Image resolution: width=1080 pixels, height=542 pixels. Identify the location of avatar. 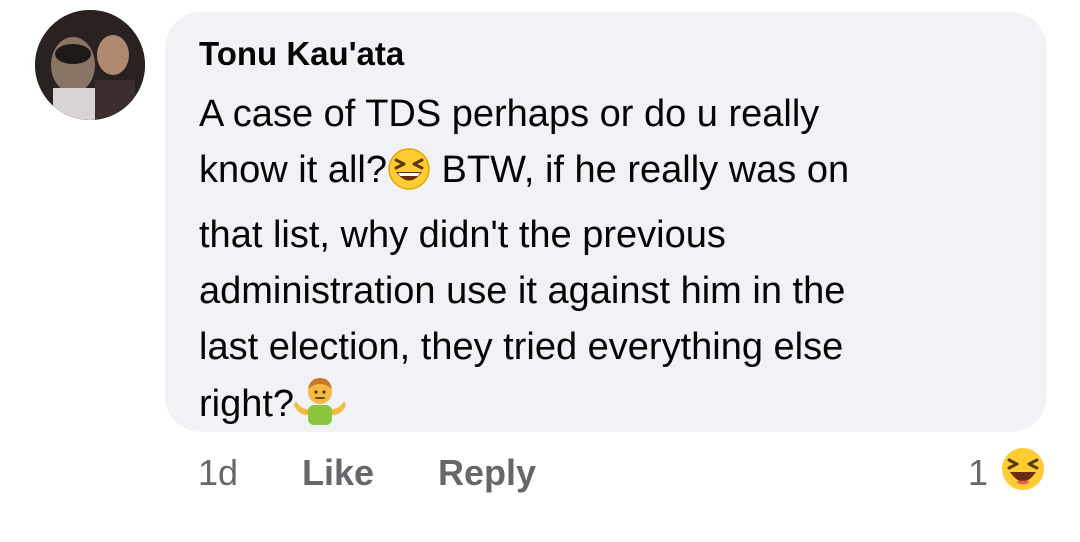
(90, 65).